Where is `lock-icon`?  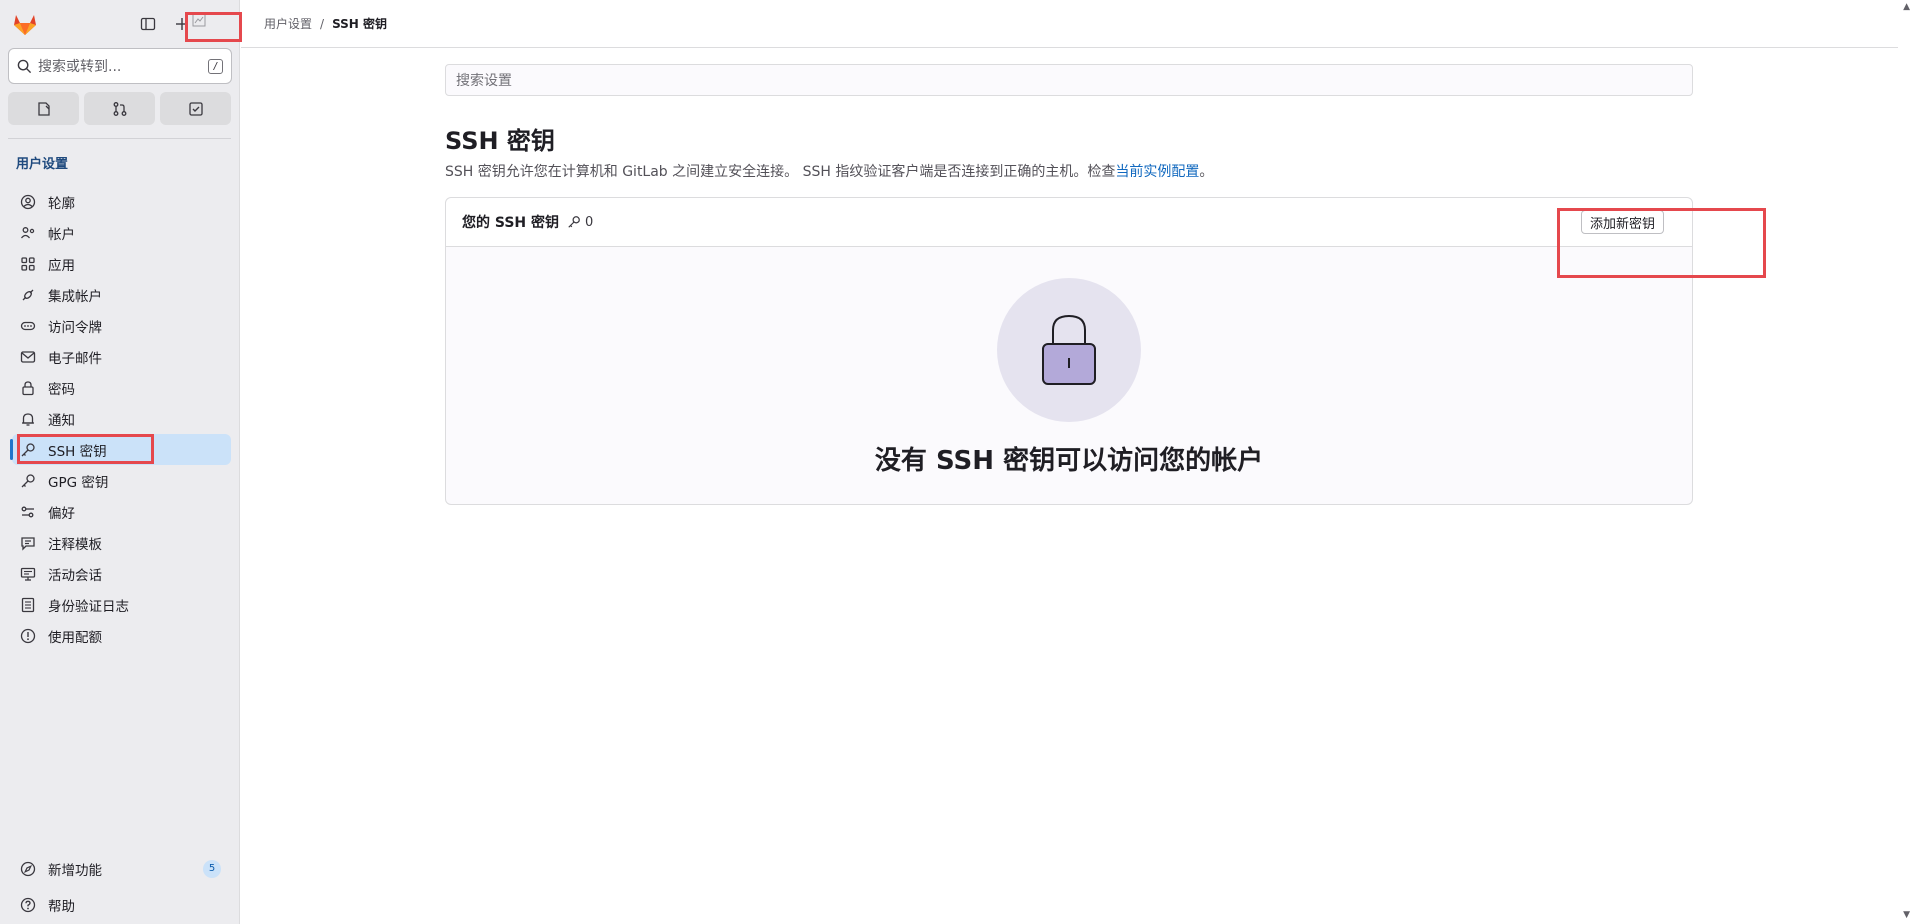
lock-icon is located at coordinates (28, 388).